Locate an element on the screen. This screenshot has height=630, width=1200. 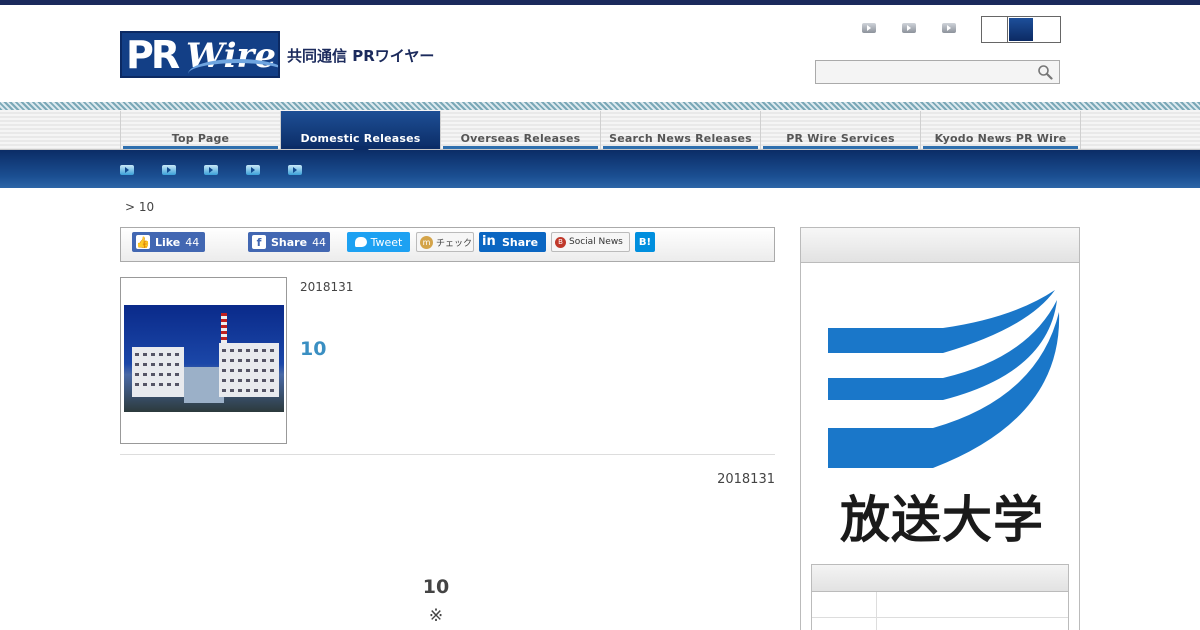
font-size-large-button is located at coordinates (1047, 29).